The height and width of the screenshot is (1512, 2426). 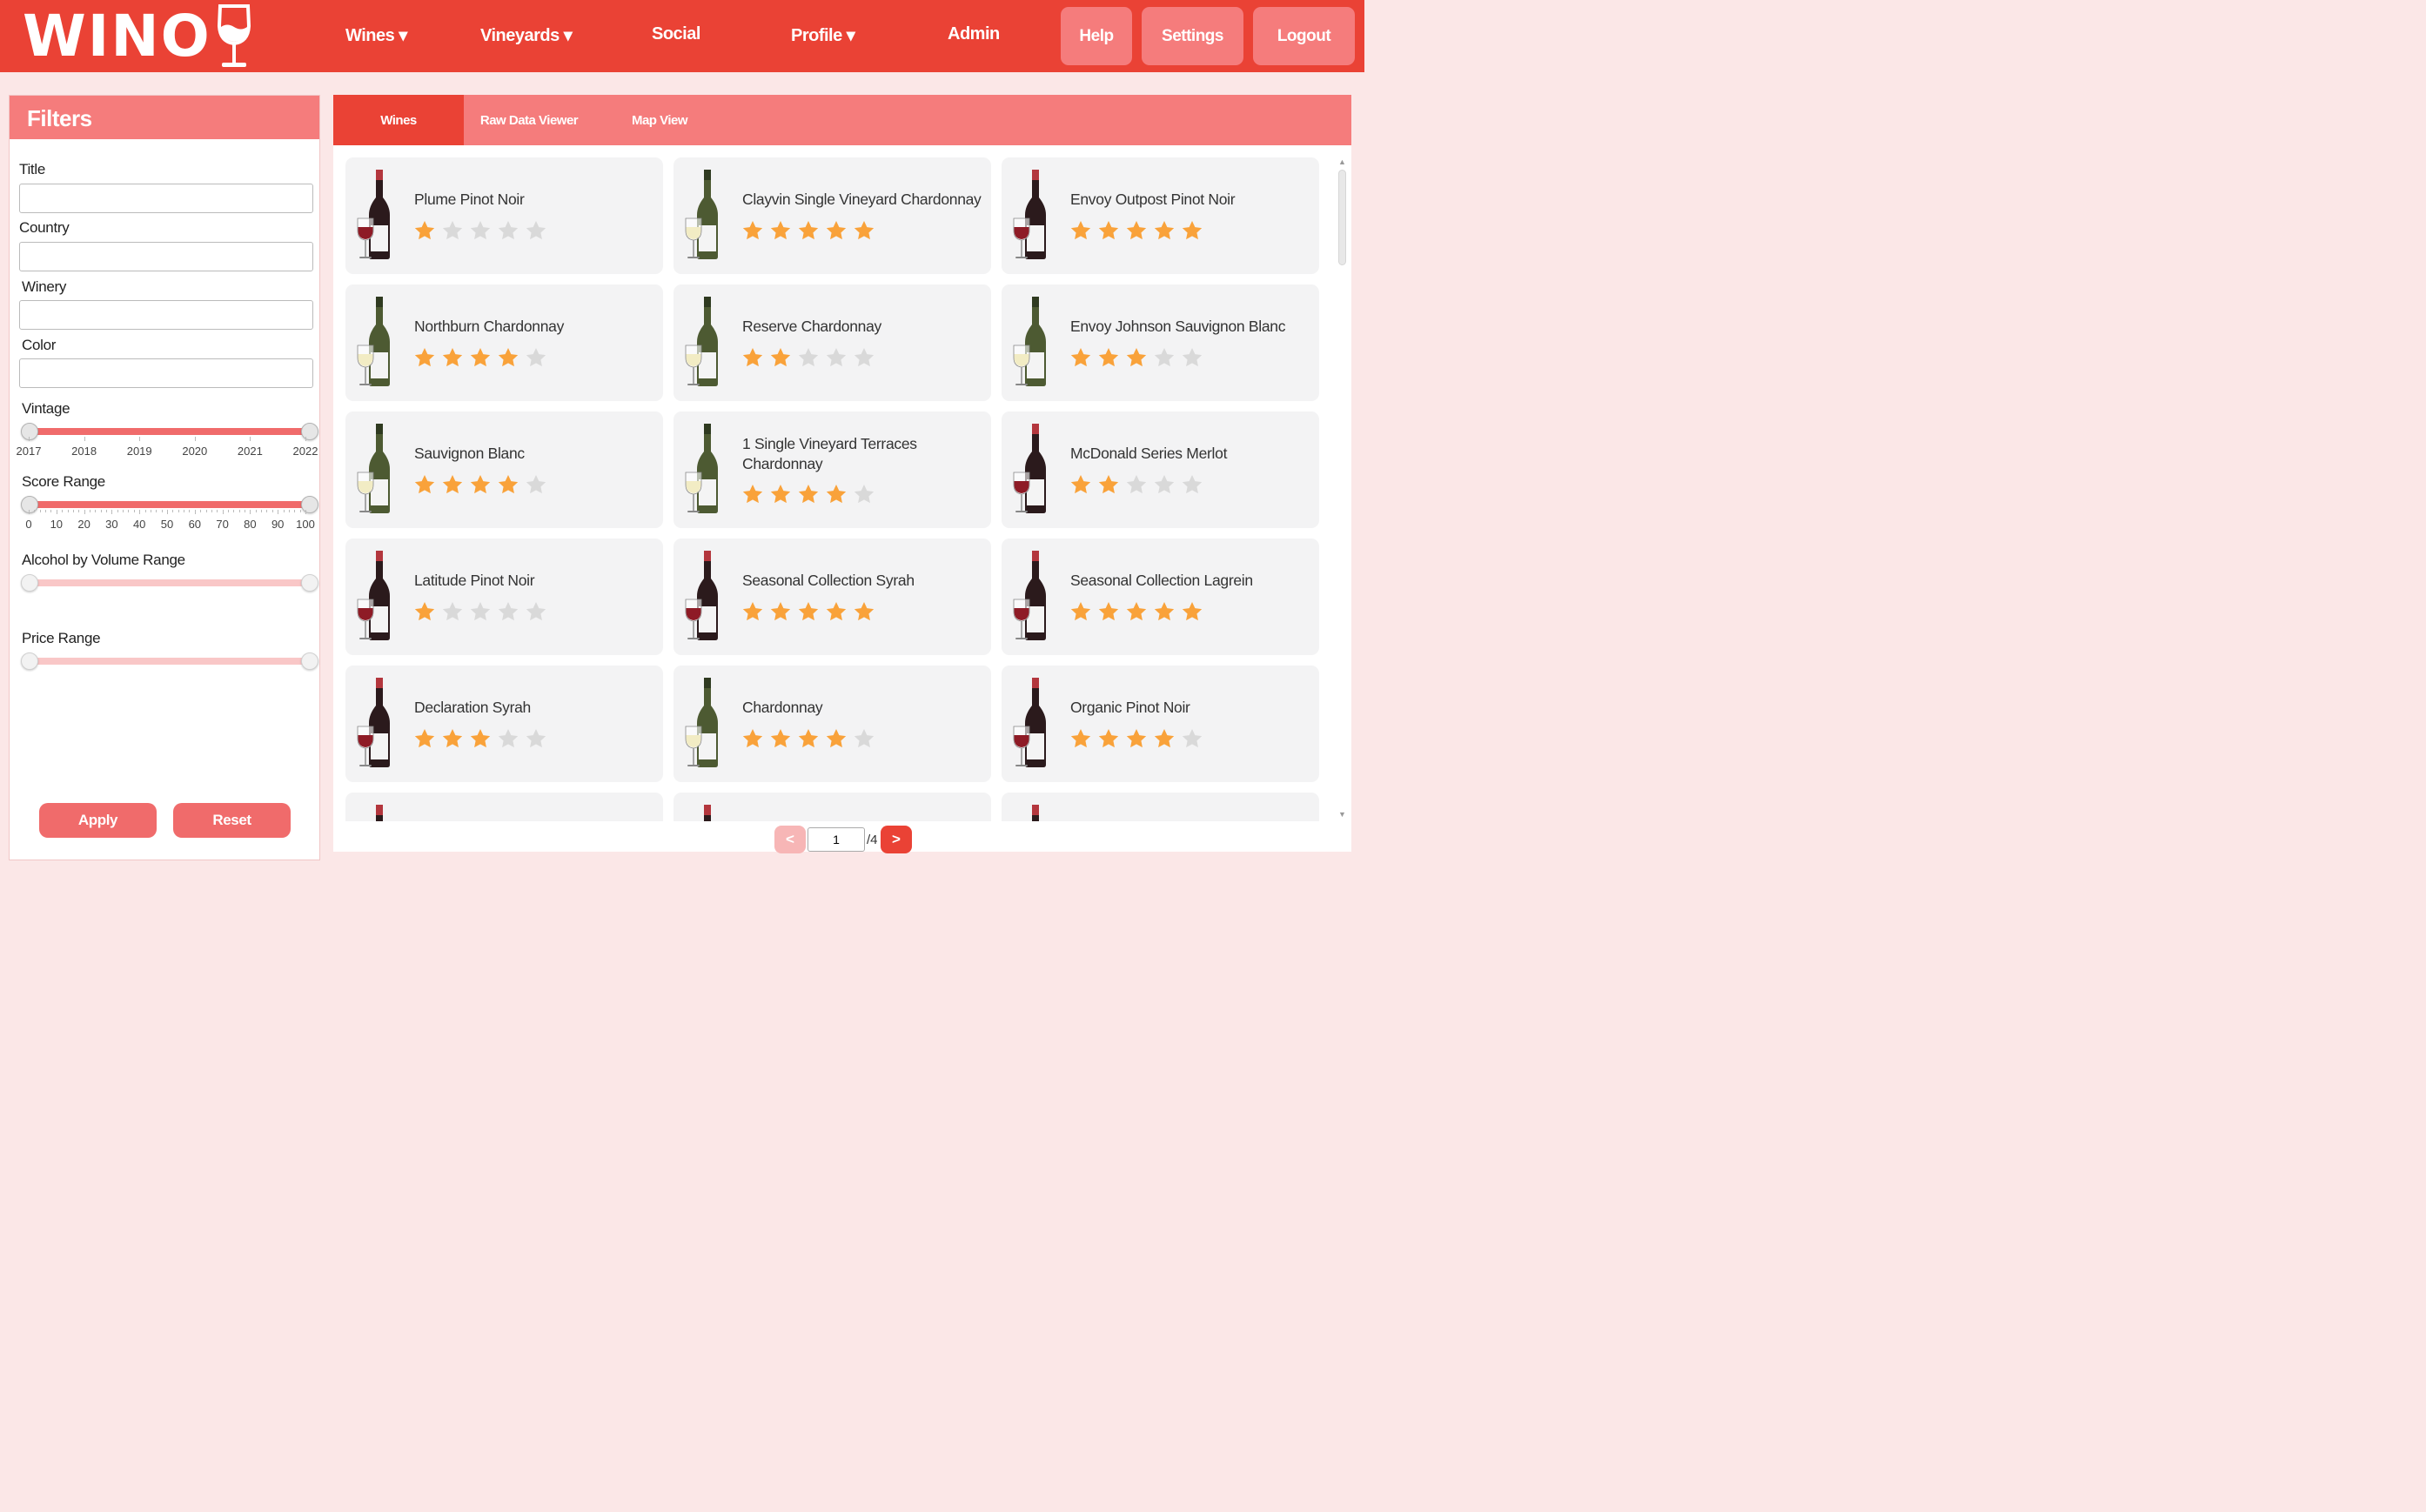 I want to click on tab-raw-data-viewer: Raw Data Viewer, so click(x=529, y=120).